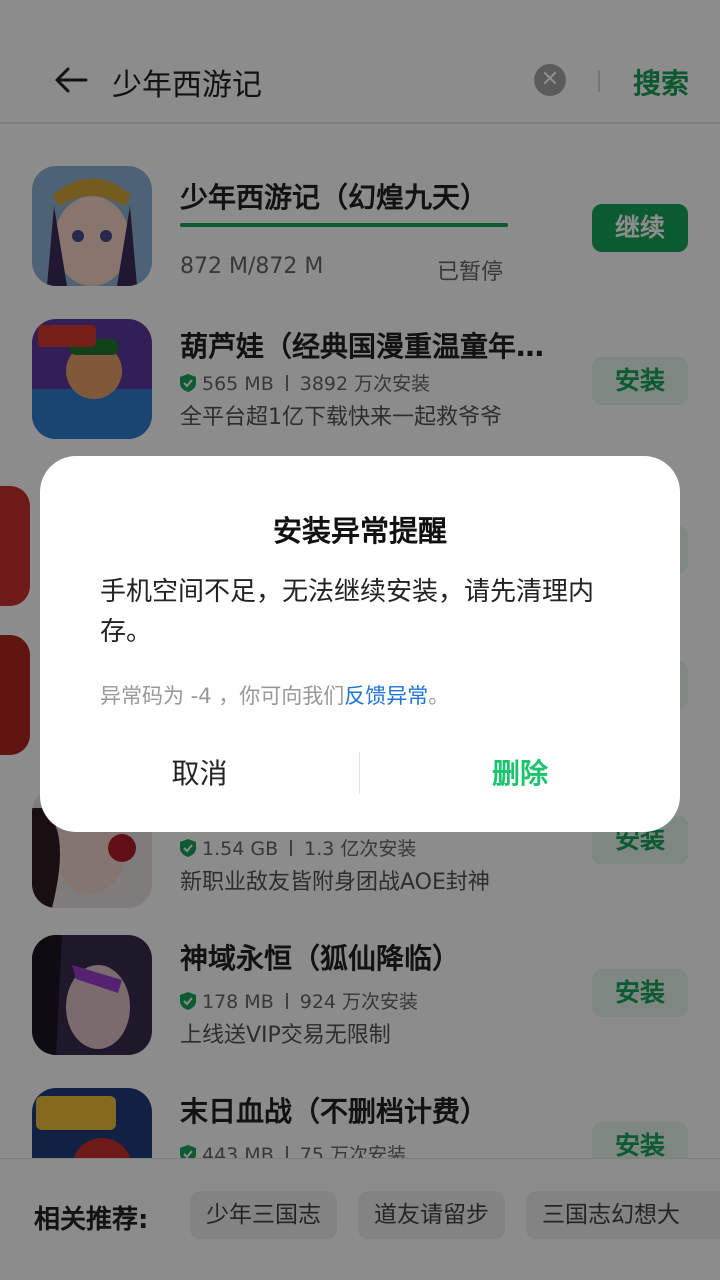 This screenshot has height=1280, width=720. What do you see at coordinates (199, 774) in the screenshot?
I see `cancel-button: 取消` at bounding box center [199, 774].